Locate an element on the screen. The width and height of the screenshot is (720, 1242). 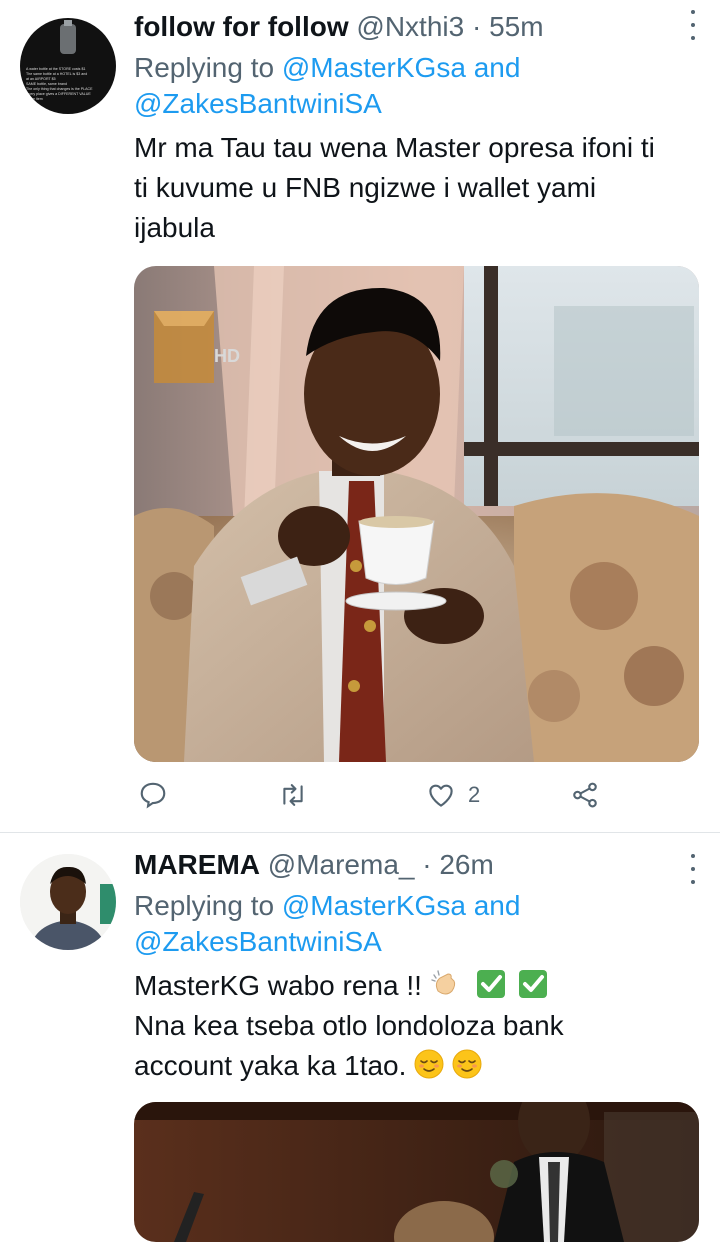
avatar-image is located at coordinates (68, 902).